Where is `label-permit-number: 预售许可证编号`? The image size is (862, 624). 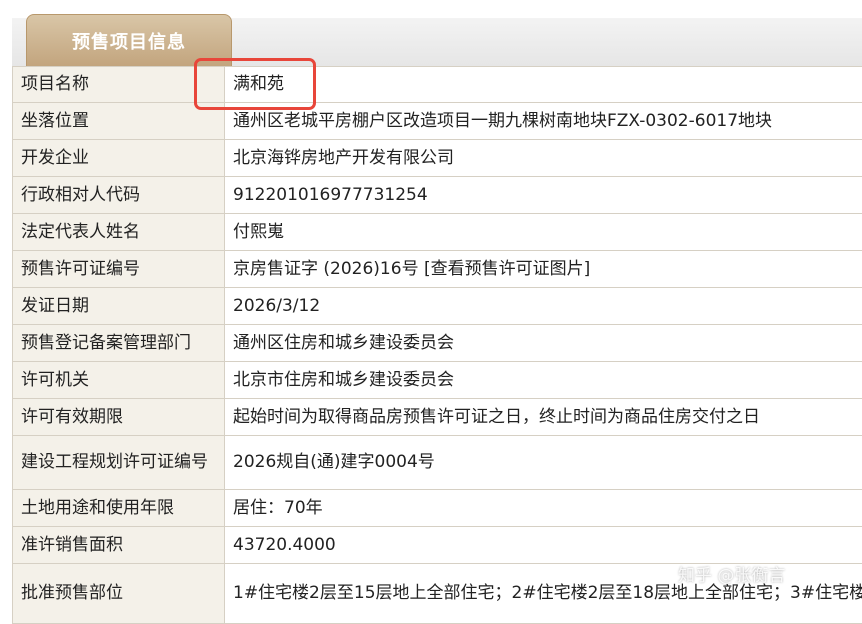 label-permit-number: 预售许可证编号 is located at coordinates (119, 269).